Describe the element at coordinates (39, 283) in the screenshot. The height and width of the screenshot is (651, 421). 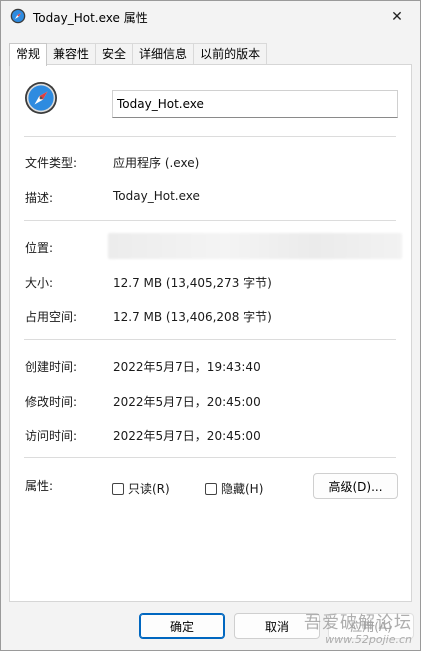
I see `size-label: 大小:` at that location.